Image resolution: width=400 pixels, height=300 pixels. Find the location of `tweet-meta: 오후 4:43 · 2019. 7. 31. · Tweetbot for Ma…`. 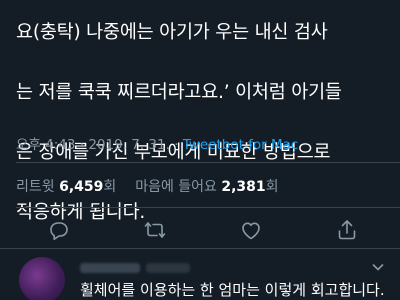

tweet-meta: 오후 4:43 · 2019. 7. 31. · Tweetbot for Ma… is located at coordinates (157, 143).